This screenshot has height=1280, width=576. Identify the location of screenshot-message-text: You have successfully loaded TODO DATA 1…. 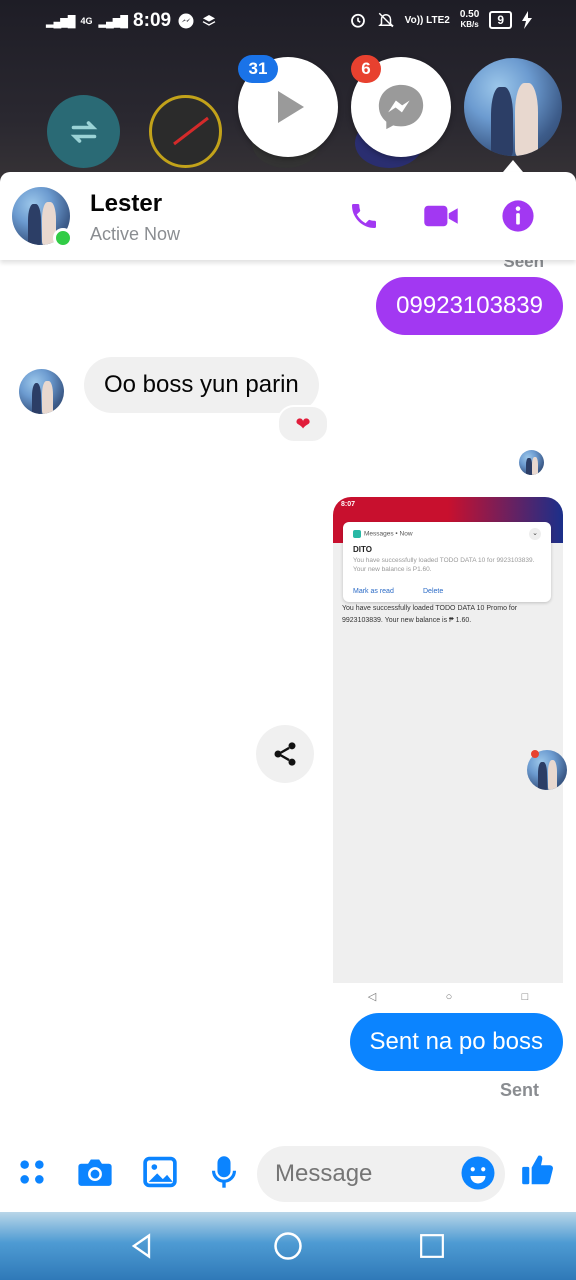
(430, 614).